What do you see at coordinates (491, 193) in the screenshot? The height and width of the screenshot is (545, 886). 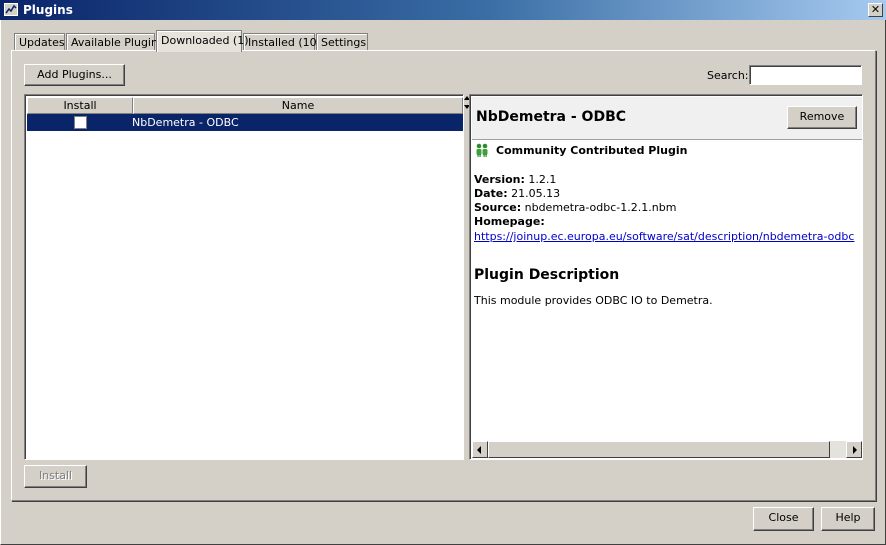 I see `date-label: Date:` at bounding box center [491, 193].